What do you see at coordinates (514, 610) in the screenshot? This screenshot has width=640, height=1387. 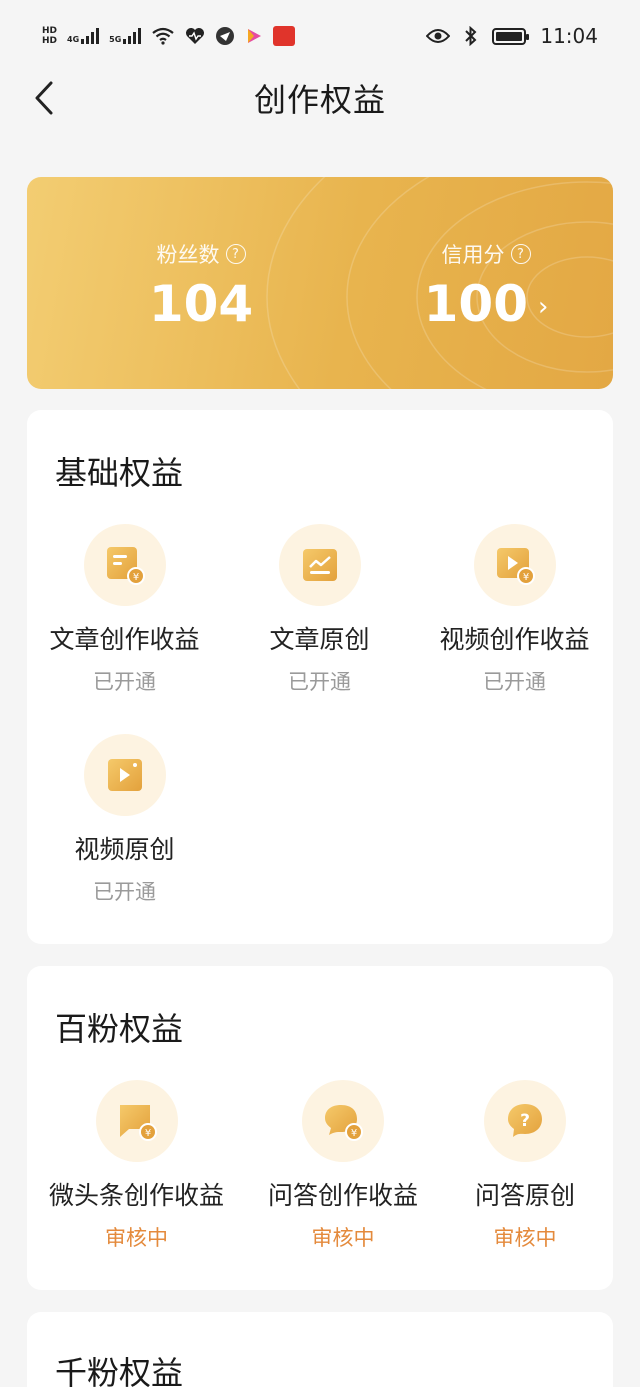 I see `rights-item-video-income: ¥ 视频创作收益 已开通` at bounding box center [514, 610].